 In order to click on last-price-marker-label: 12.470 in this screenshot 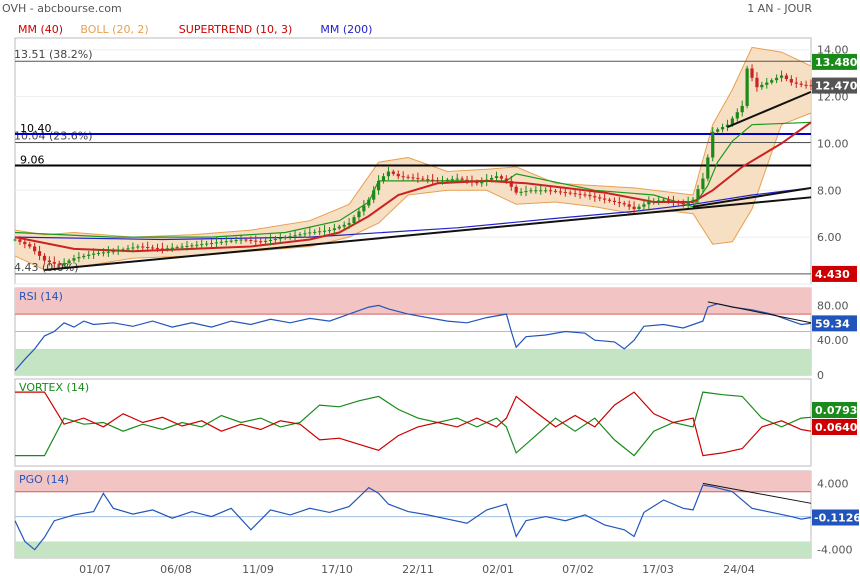, I will do `click(836, 86)`.